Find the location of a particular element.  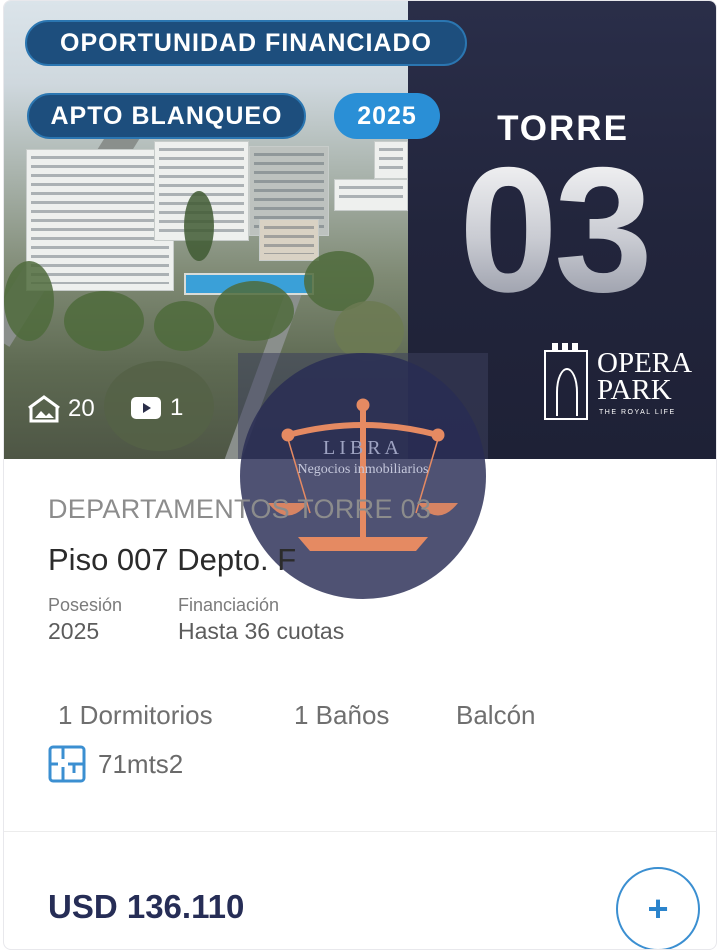

listing-category: DEPARTAMENTOS TORRE 03 is located at coordinates (240, 509).